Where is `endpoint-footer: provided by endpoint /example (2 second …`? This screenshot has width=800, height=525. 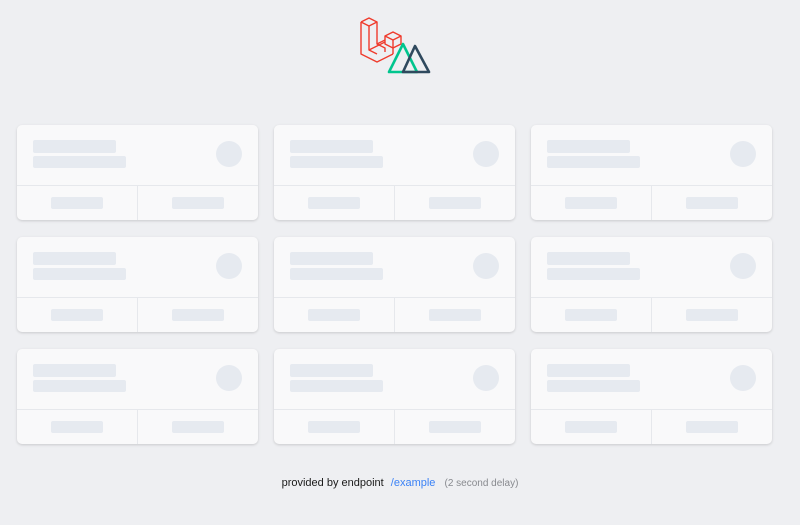
endpoint-footer: provided by endpoint /example (2 second … is located at coordinates (400, 483).